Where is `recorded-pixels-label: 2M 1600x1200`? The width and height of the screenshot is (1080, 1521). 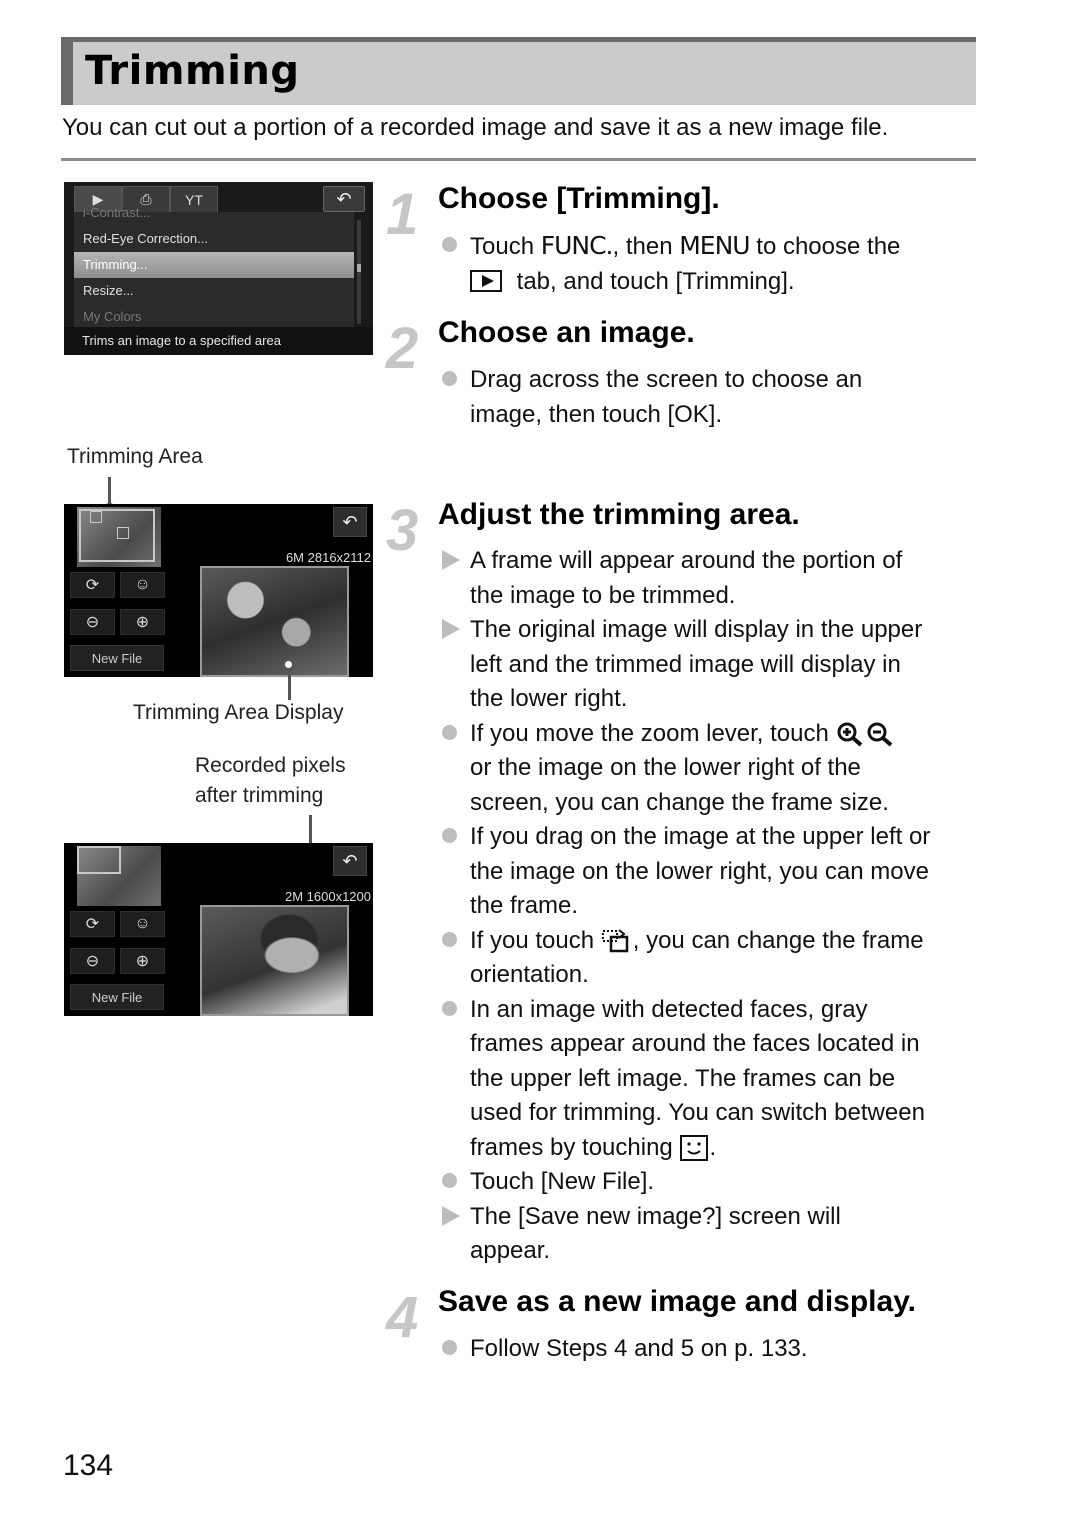
recorded-pixels-label: 2M 1600x1200 is located at coordinates (327, 896).